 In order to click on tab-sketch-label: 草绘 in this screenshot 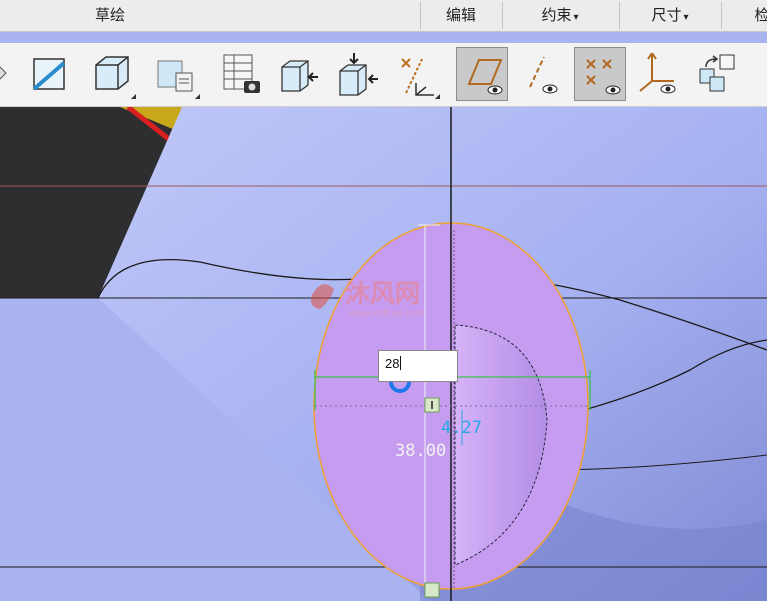, I will do `click(109, 15)`.